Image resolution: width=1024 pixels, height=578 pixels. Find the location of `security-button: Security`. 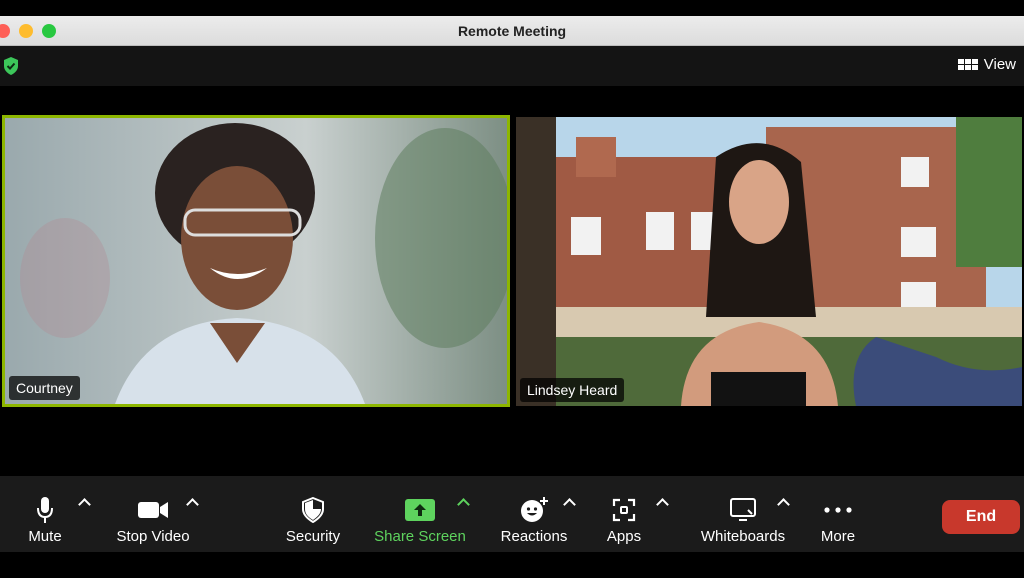

security-button: Security is located at coordinates (313, 514).